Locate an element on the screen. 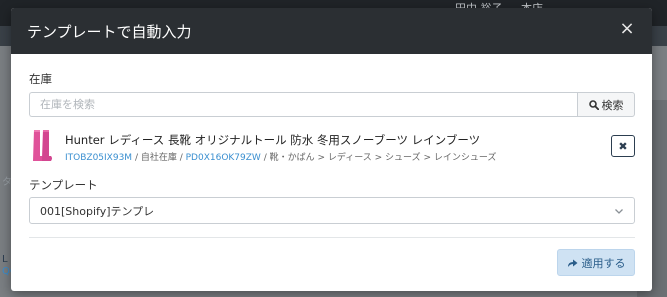 The height and width of the screenshot is (297, 667). warehouse-name: 自社在庫 is located at coordinates (158, 158).